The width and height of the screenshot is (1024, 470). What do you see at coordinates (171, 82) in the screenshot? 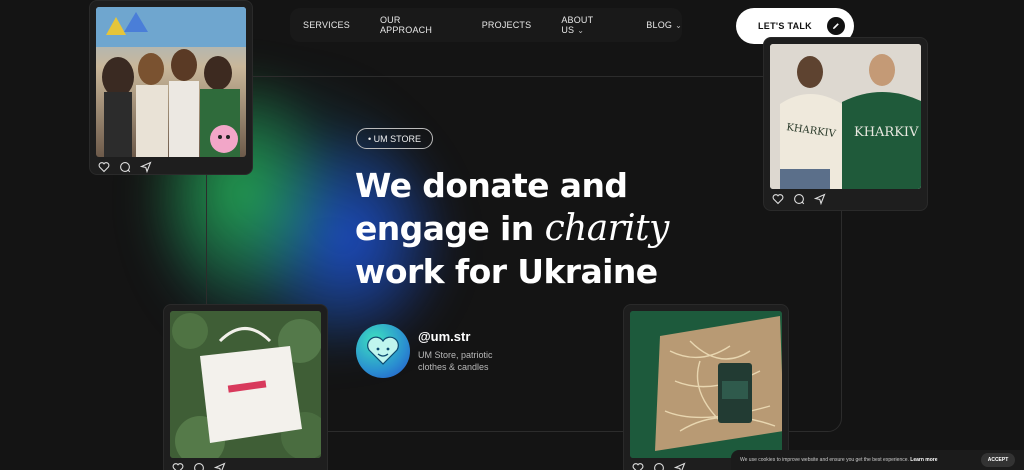
I see `group-photo` at bounding box center [171, 82].